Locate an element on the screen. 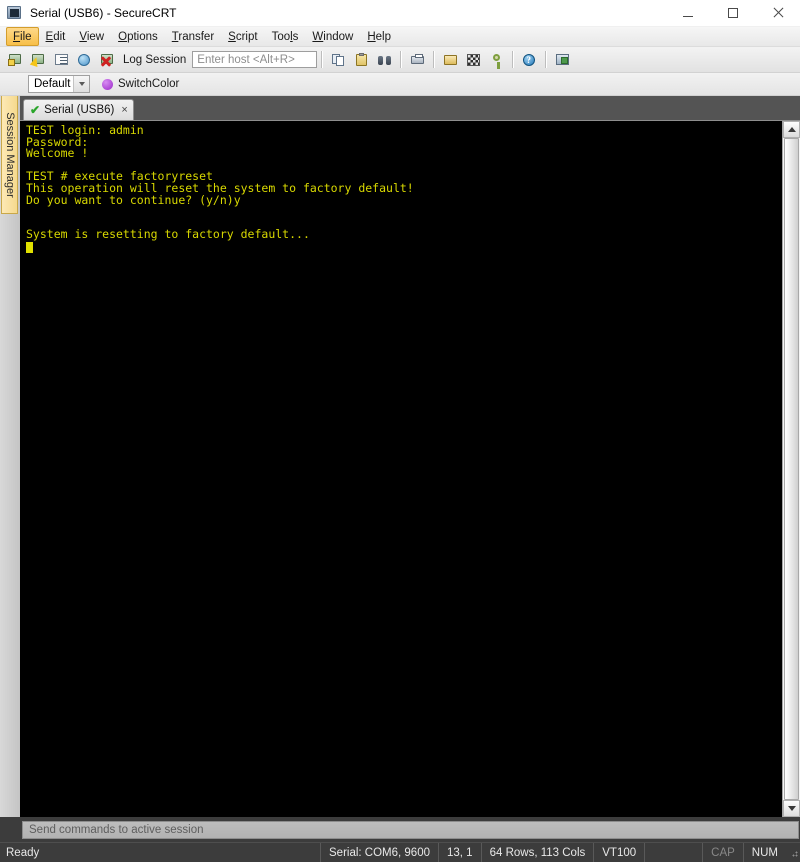  session-manager-label: Session Manager is located at coordinates (9, 154).